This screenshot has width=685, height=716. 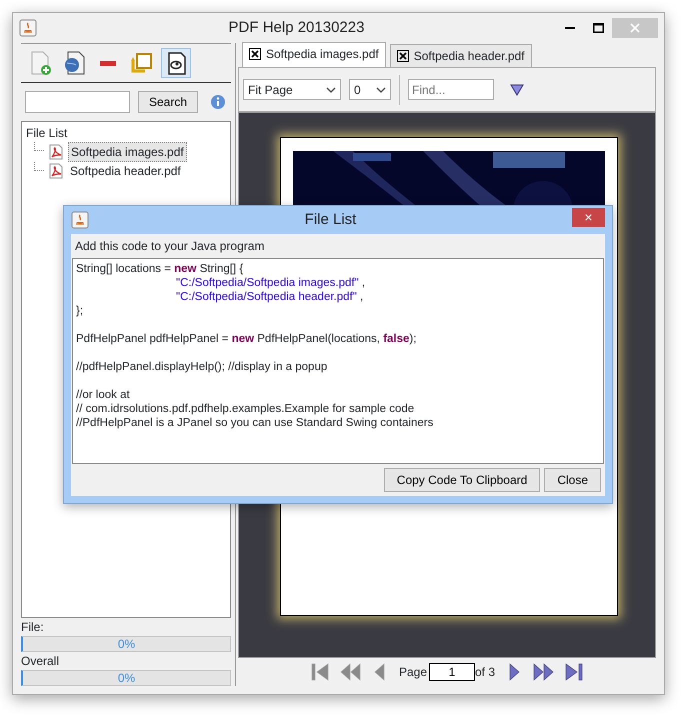 I want to click on tree-item: Softpedia images.pdf, so click(x=127, y=152).